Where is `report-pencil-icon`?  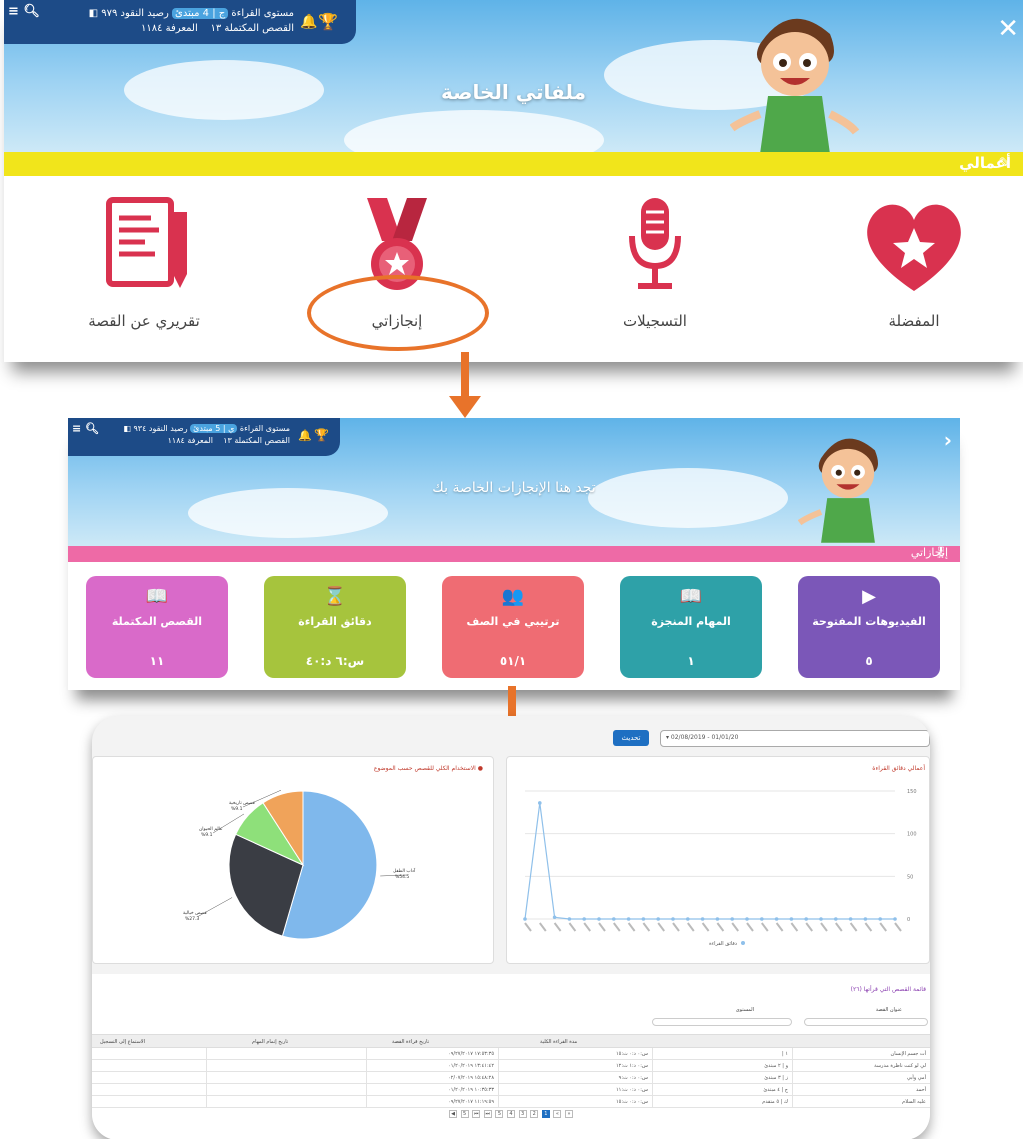 report-pencil-icon is located at coordinates (146, 242).